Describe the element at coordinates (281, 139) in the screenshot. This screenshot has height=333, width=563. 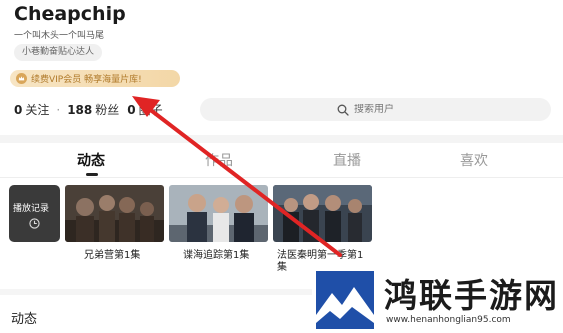
I see `header-divider` at that location.